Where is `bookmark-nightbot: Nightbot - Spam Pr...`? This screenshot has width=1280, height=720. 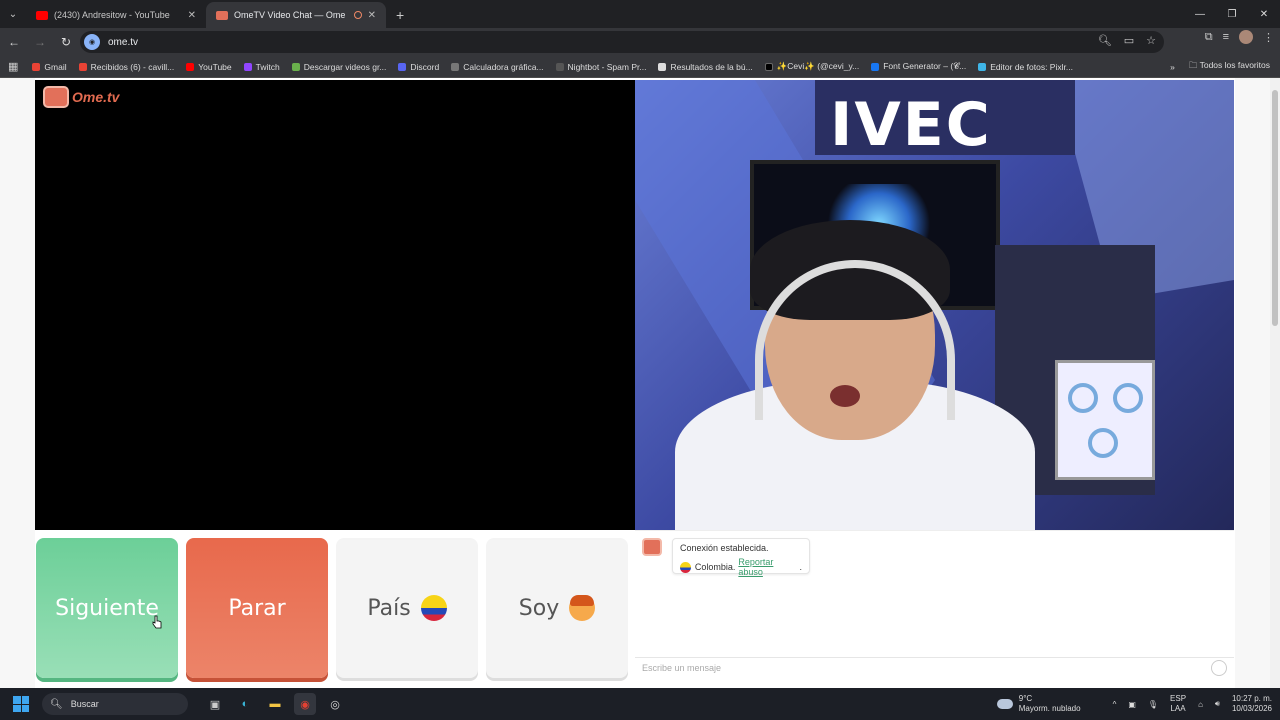 bookmark-nightbot: Nightbot - Spam Pr... is located at coordinates (601, 66).